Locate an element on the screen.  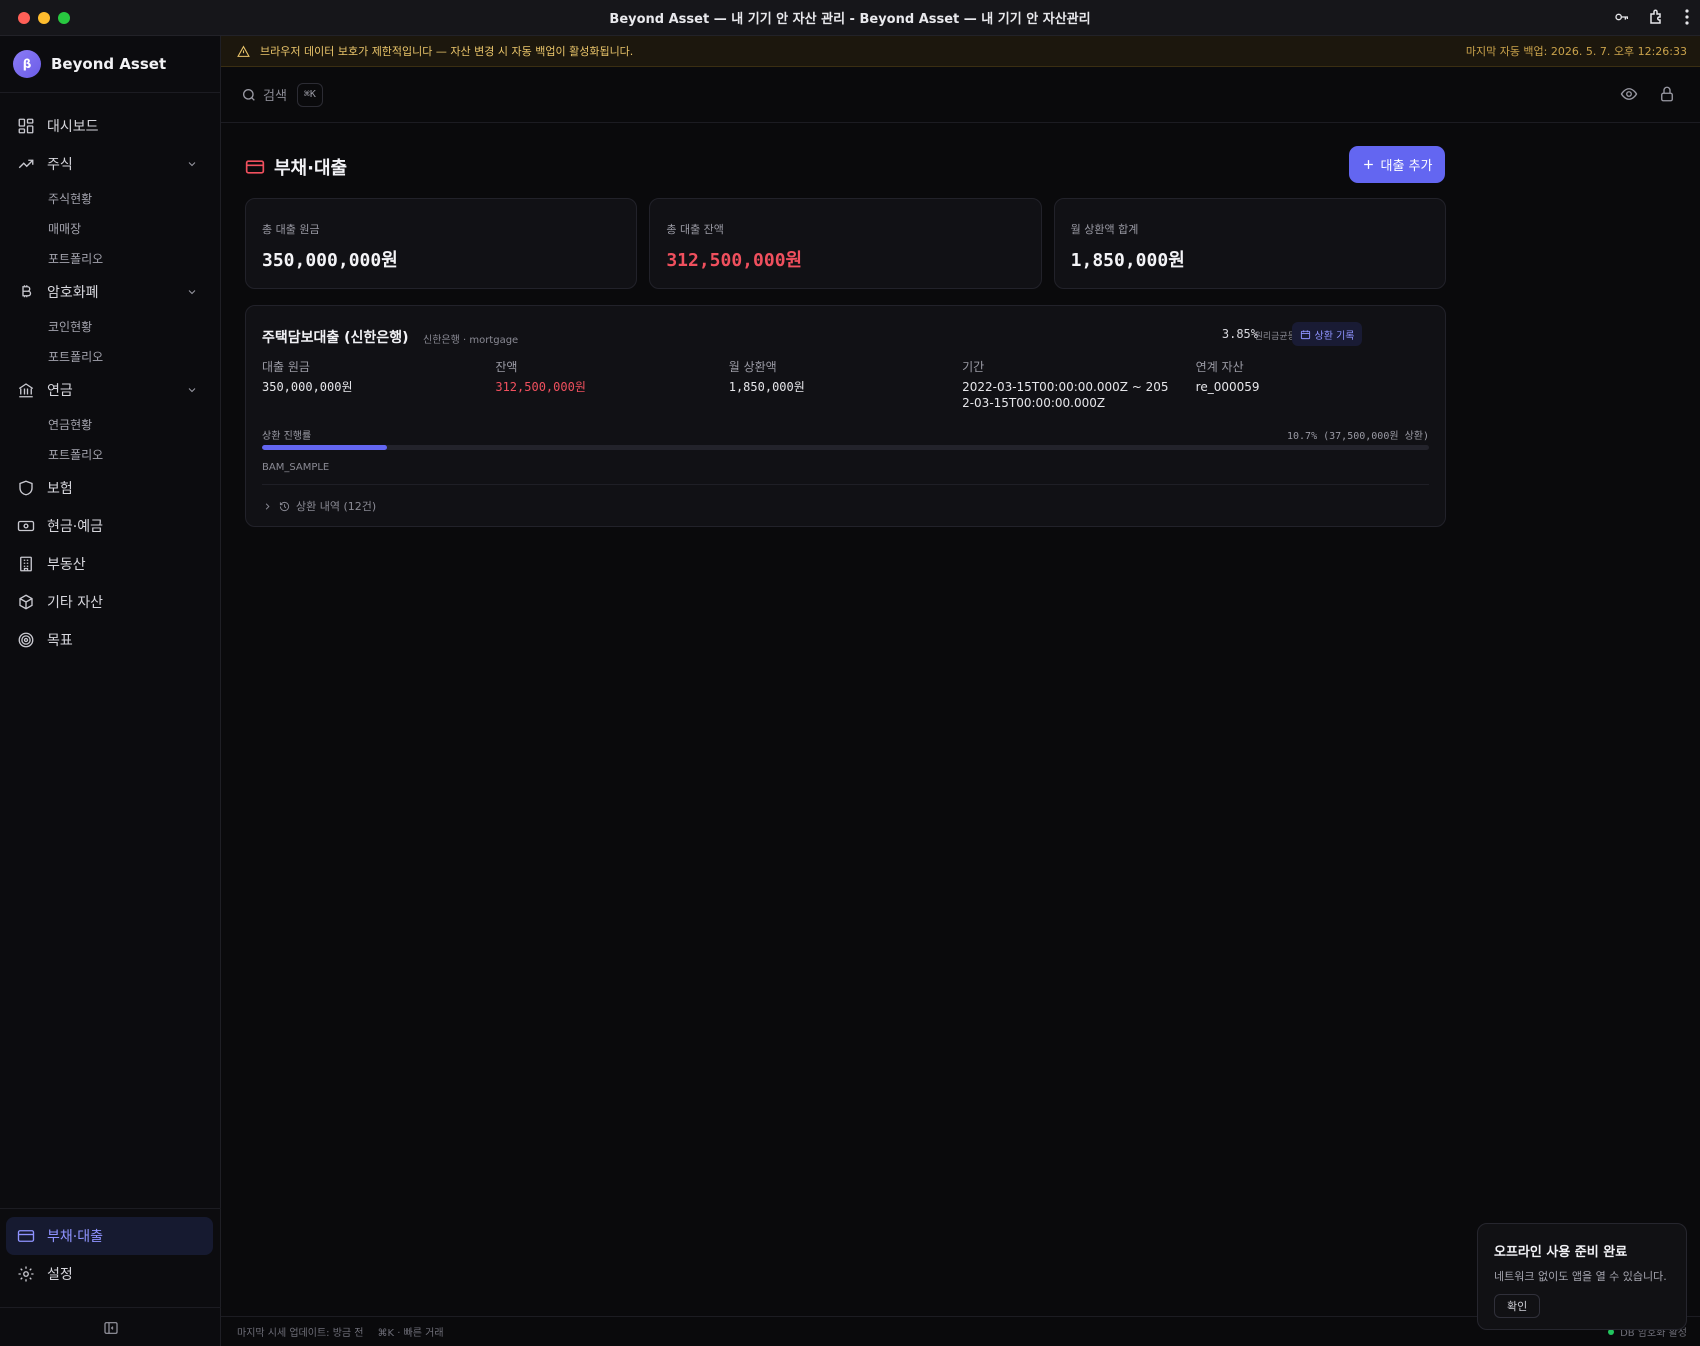
brand-name: Beyond Asset is located at coordinates (109, 64).